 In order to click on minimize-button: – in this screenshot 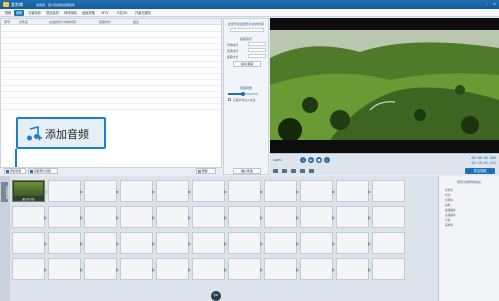, I will do `click(487, 4)`.